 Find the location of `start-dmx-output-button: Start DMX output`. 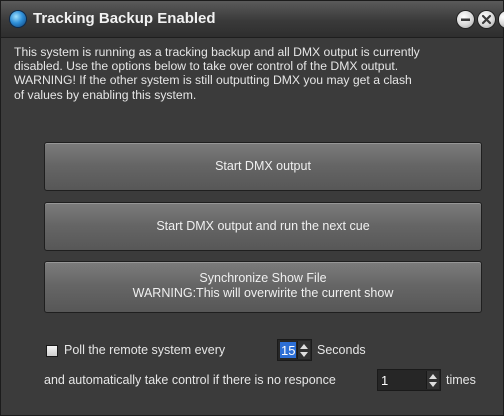

start-dmx-output-button: Start DMX output is located at coordinates (263, 166).